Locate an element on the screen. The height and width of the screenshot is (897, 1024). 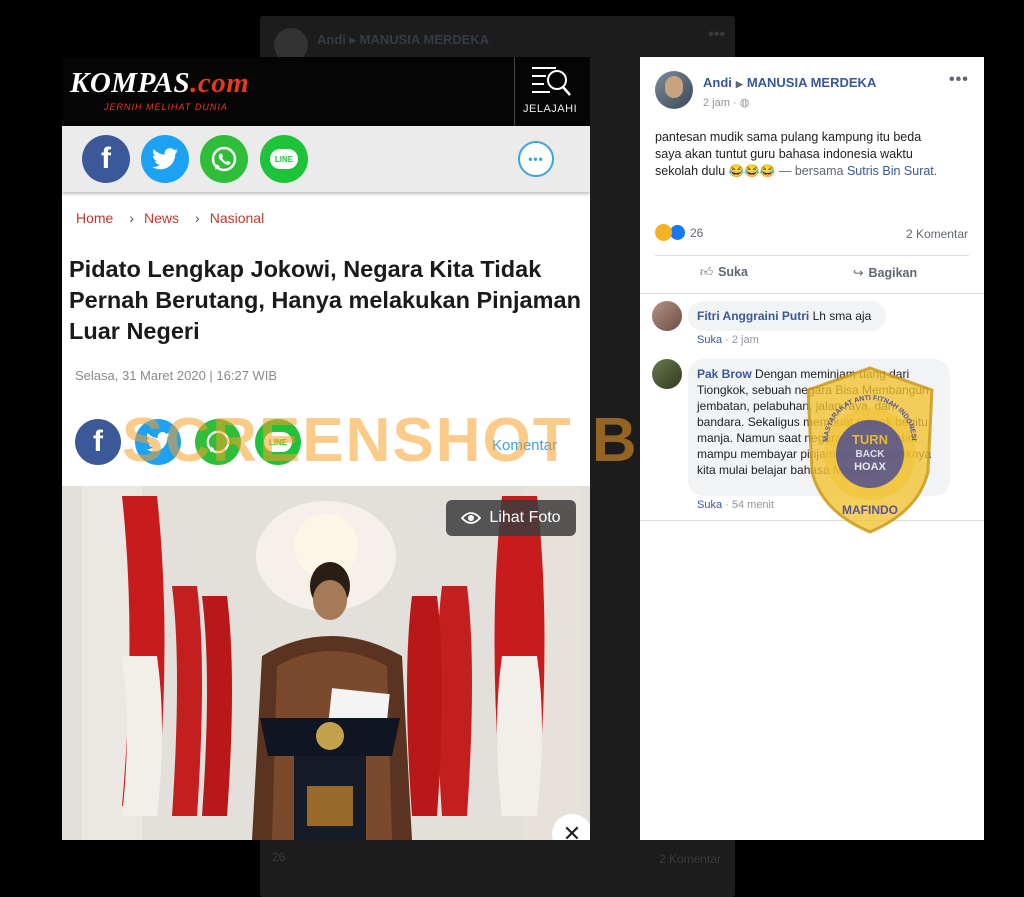
line-label: LINE is located at coordinates (284, 159).